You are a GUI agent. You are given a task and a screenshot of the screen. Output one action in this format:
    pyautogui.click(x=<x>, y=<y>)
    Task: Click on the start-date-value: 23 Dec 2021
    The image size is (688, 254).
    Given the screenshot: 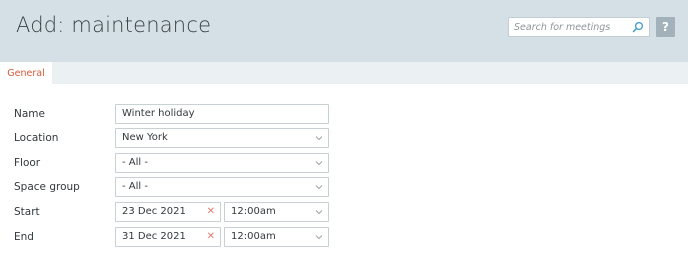 What is the action you would take?
    pyautogui.click(x=154, y=211)
    